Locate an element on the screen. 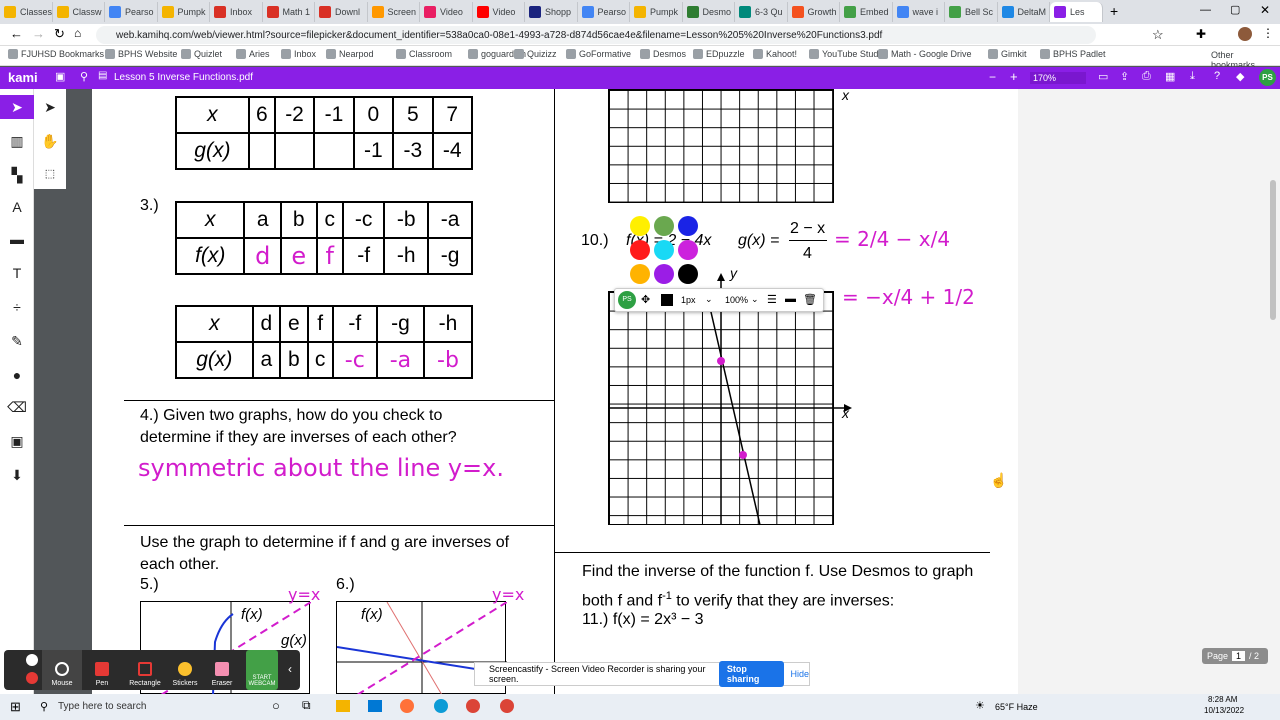 This screenshot has height=720, width=1280. eraser-icon: ⌫ is located at coordinates (17, 407).